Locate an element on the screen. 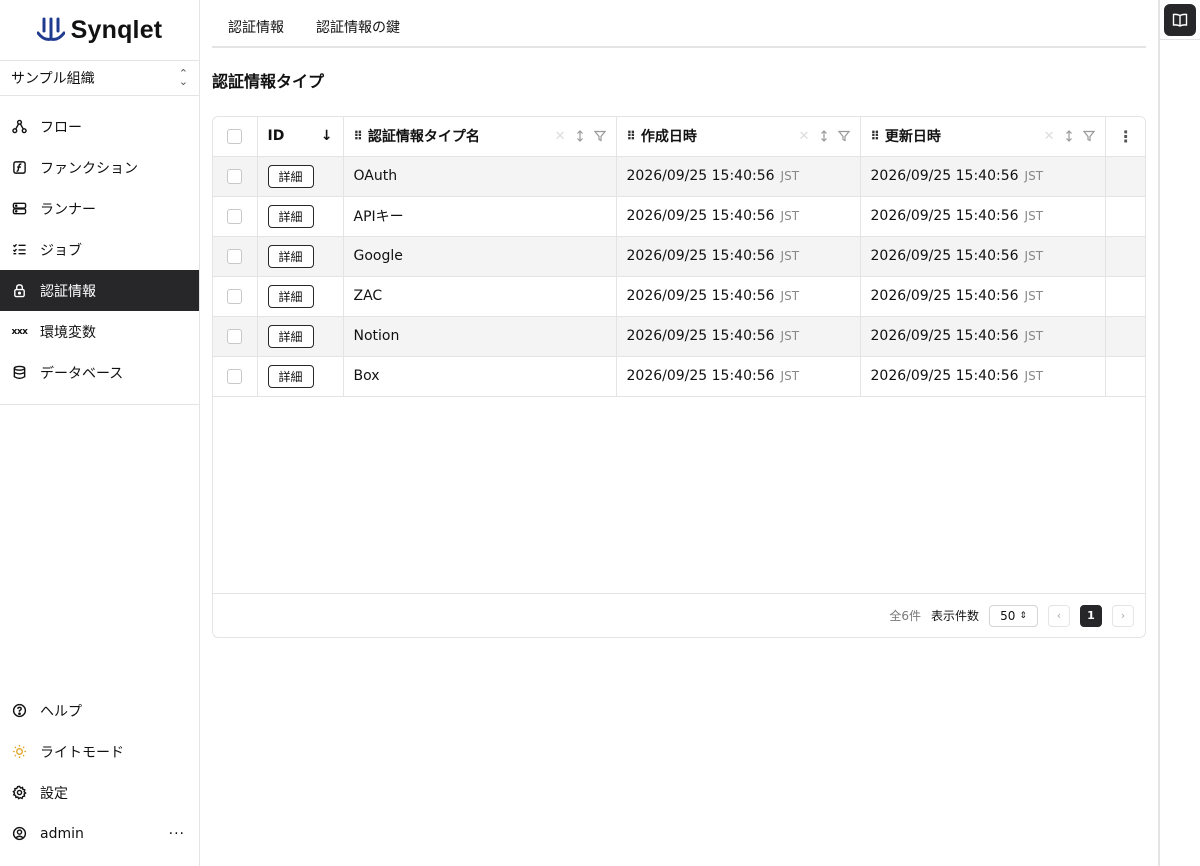  server-icon is located at coordinates (19, 208).